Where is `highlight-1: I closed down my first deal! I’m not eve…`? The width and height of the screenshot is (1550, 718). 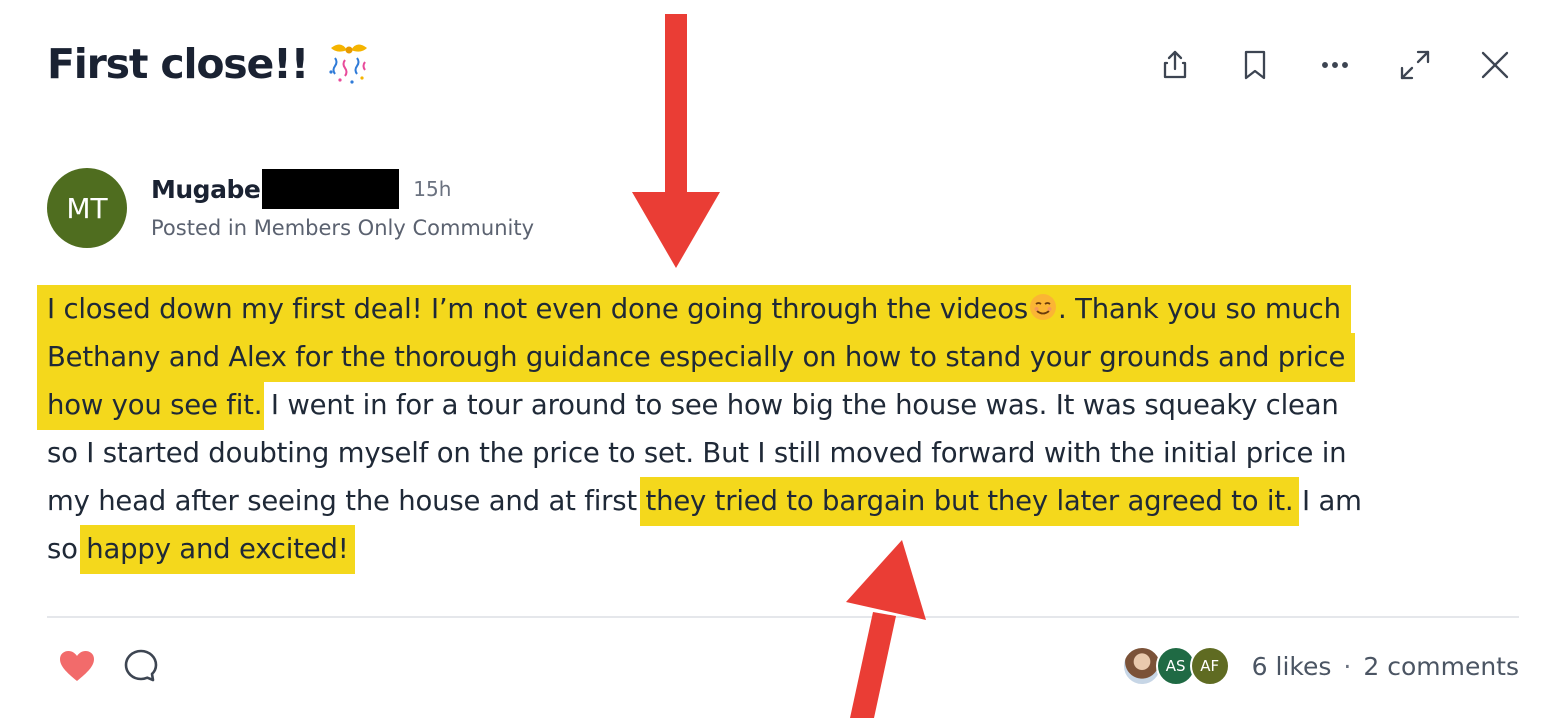
highlight-1: I closed down my first deal! I’m not eve… is located at coordinates (694, 309).